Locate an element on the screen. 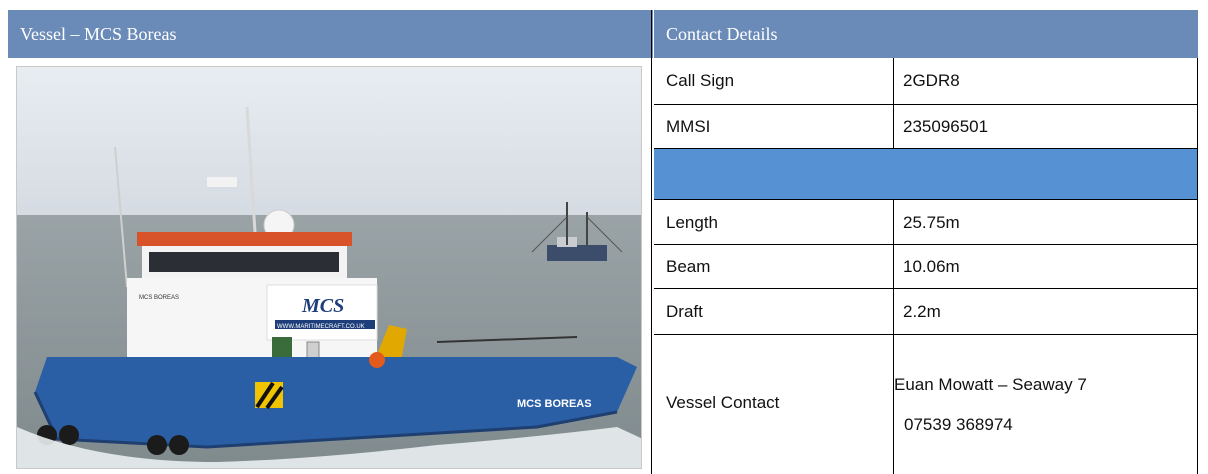 This screenshot has height=474, width=1208. beam-value: 10.06m is located at coordinates (931, 266).